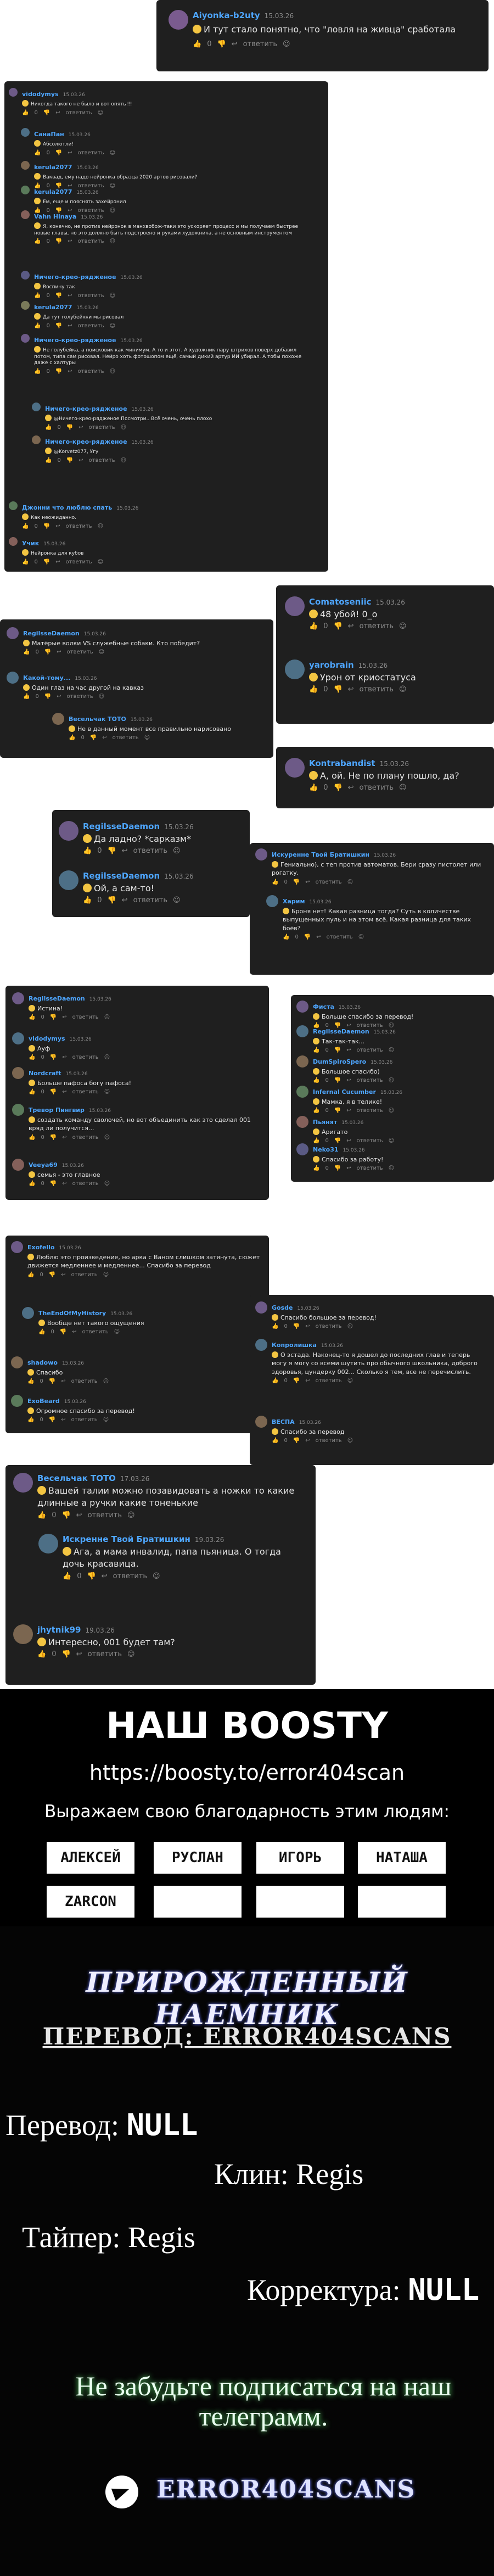  What do you see at coordinates (49, 134) in the screenshot?
I see `username: СанаПан` at bounding box center [49, 134].